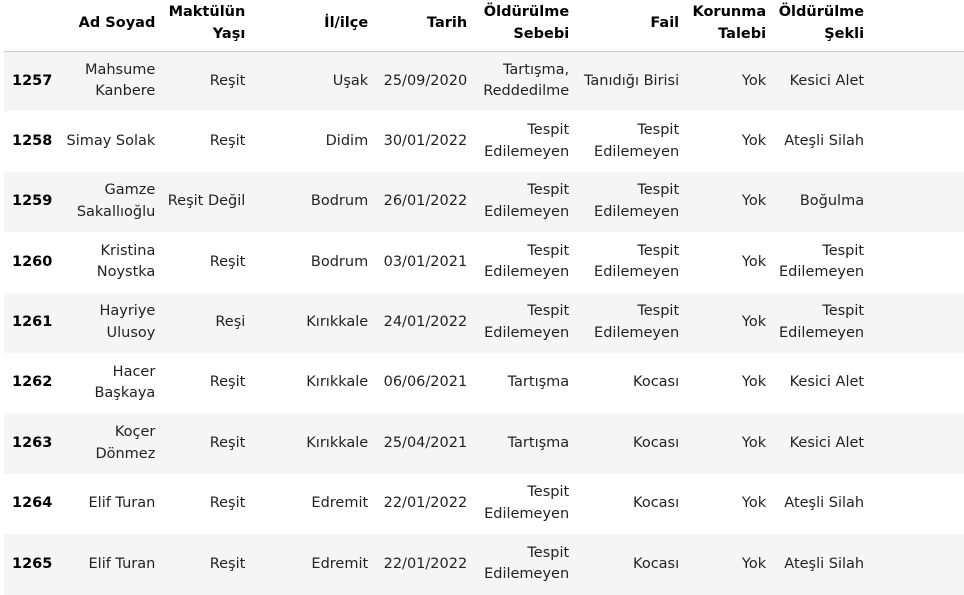  Describe the element at coordinates (127, 322) in the screenshot. I see `cell-ad-soyad: Hayriye Ulusoy` at that location.